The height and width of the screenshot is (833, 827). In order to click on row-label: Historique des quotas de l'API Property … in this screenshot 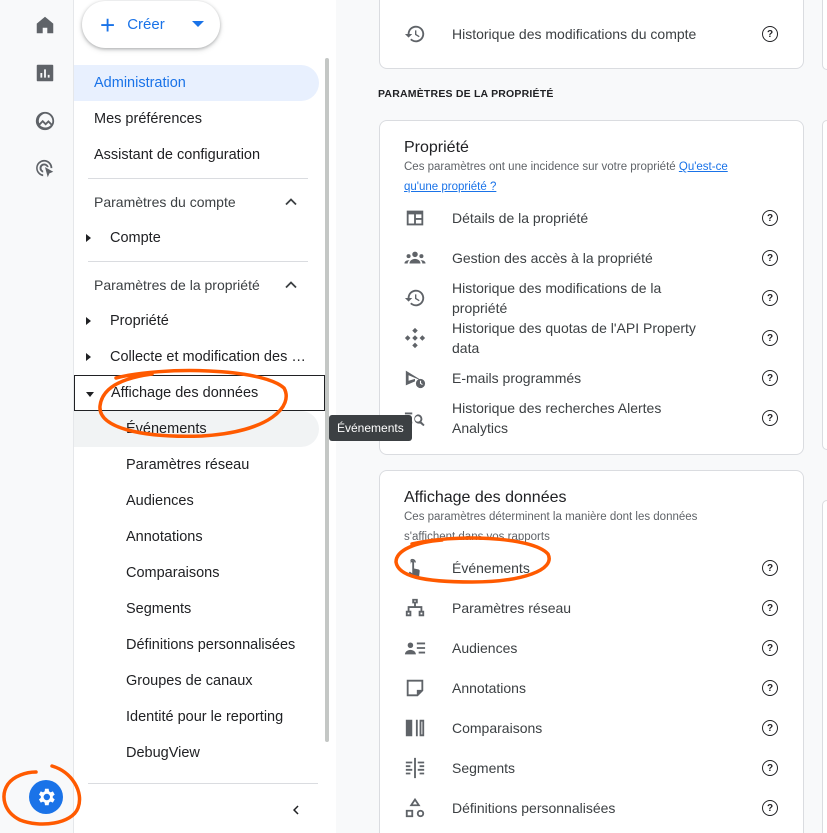, I will do `click(574, 338)`.